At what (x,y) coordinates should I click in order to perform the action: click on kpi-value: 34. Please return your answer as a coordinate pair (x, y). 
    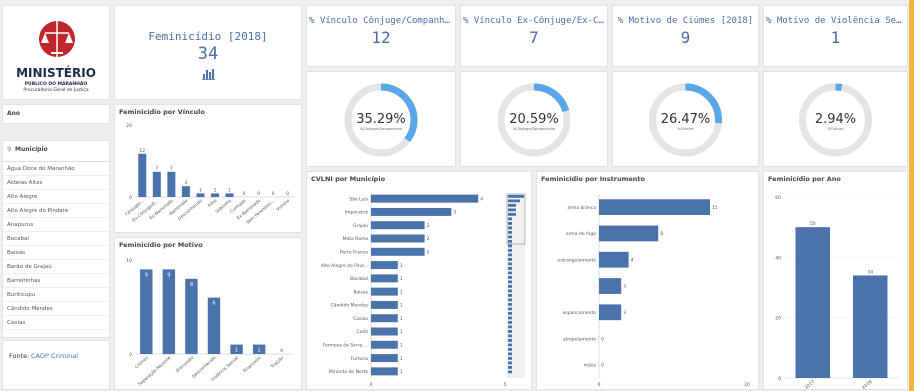
    Looking at the image, I should click on (208, 54).